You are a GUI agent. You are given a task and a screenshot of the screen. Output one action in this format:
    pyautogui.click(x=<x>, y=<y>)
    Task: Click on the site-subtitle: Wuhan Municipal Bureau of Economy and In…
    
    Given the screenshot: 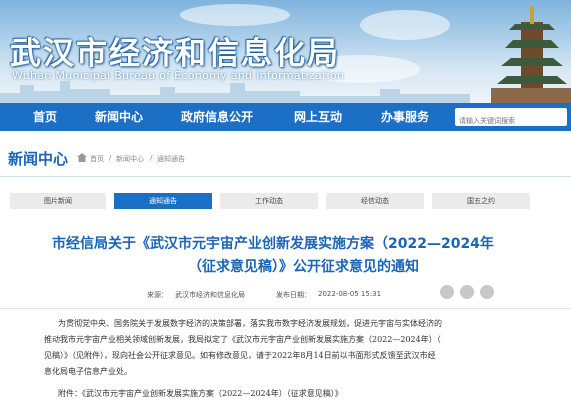 What is the action you would take?
    pyautogui.click(x=178, y=75)
    